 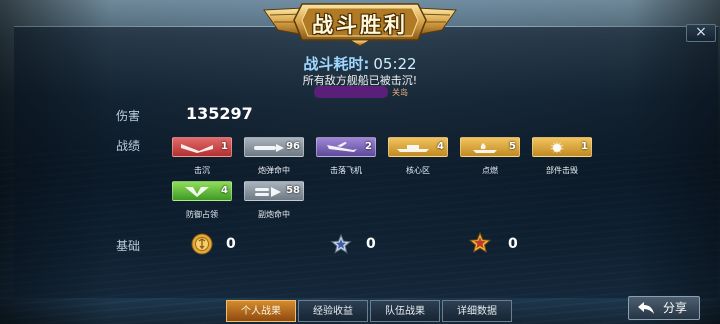 I want to click on share-arrow-icon, so click(x=646, y=308).